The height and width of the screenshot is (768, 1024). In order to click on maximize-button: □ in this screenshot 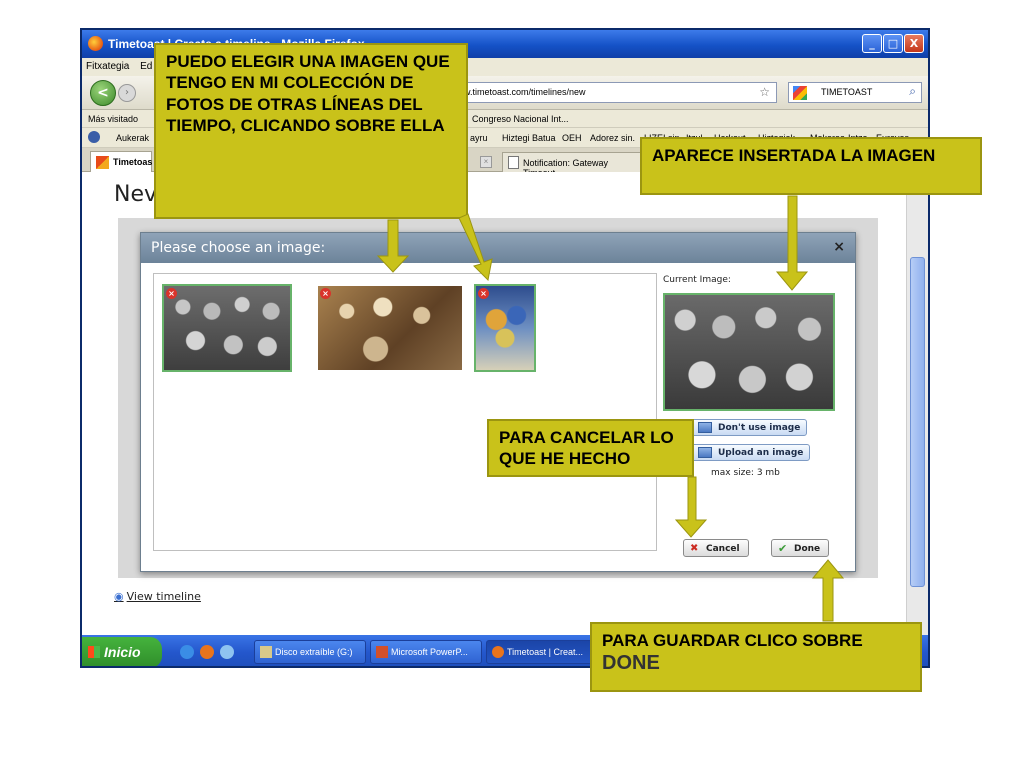, I will do `click(893, 43)`.